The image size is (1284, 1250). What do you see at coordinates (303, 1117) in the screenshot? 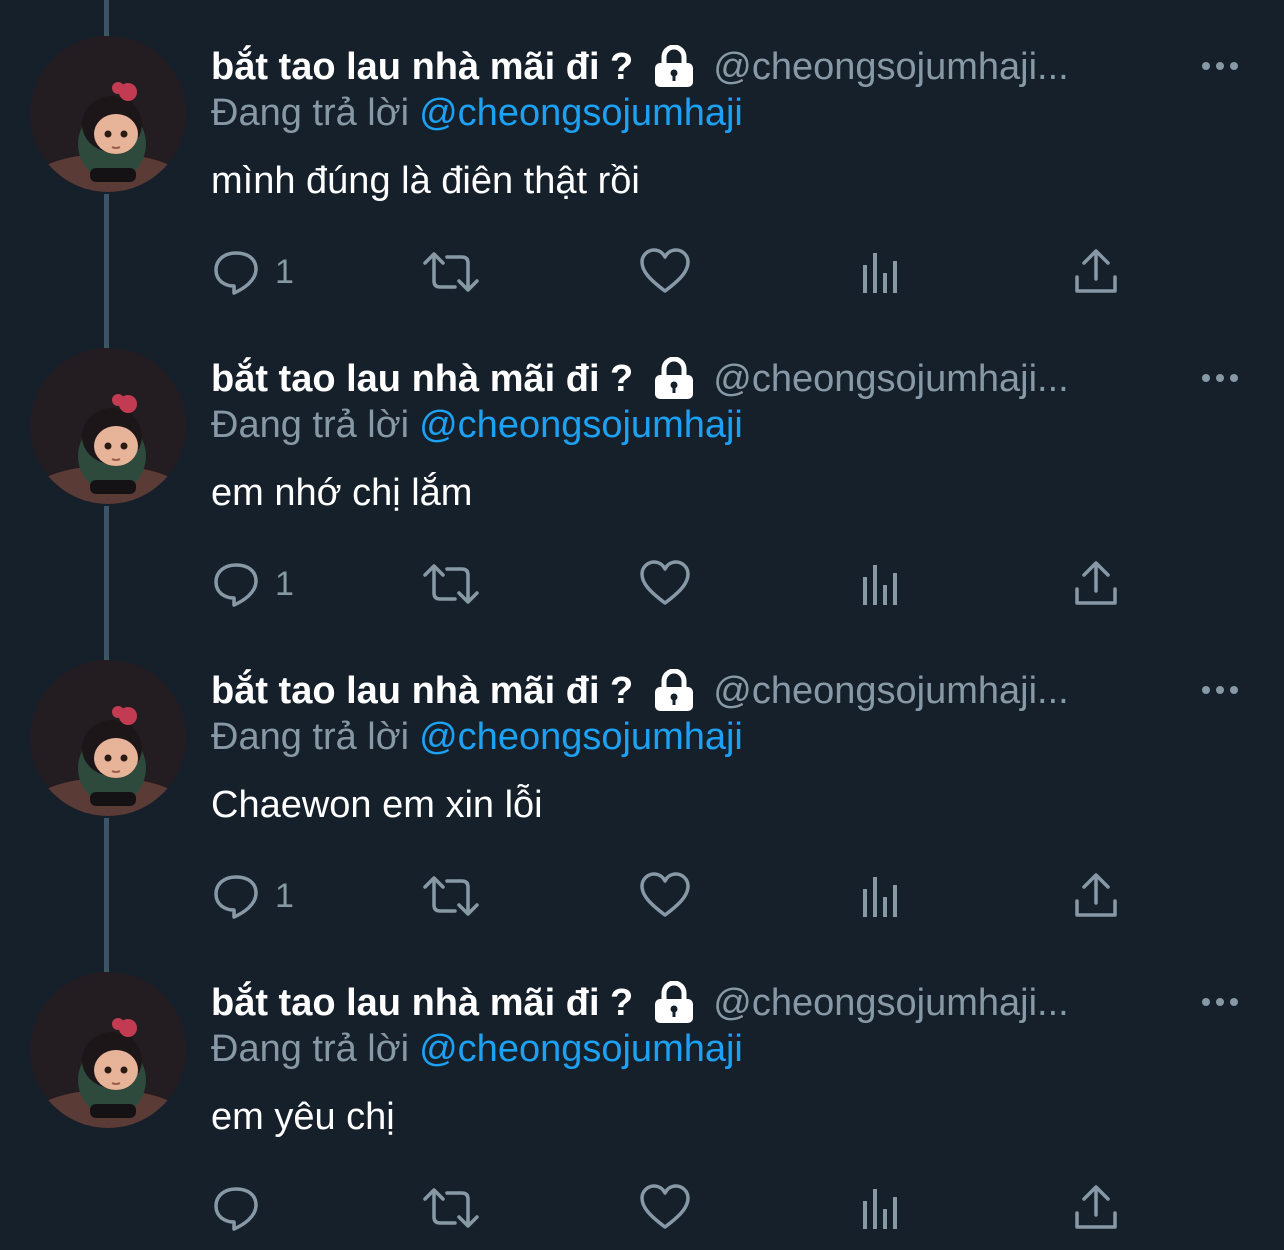
I see `tweet-text: em yêu chị` at bounding box center [303, 1117].